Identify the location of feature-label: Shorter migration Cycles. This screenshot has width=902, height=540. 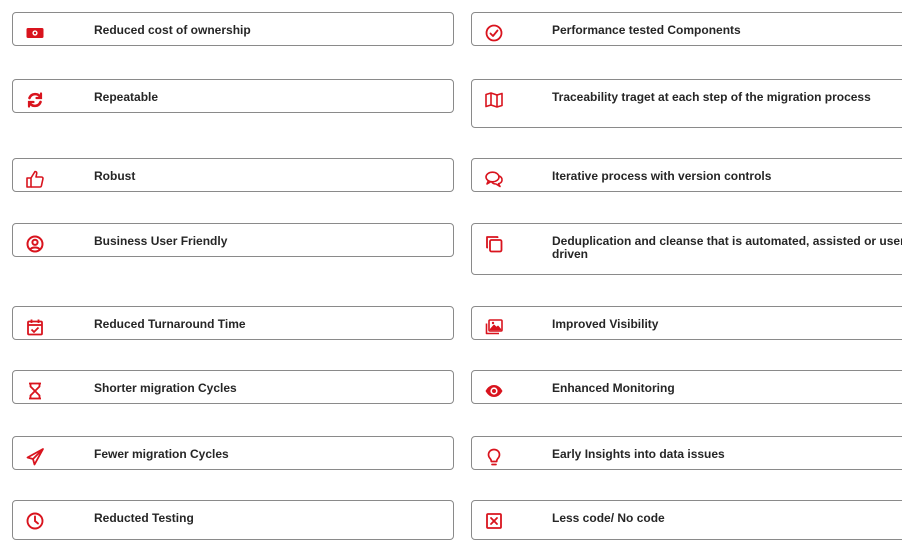
(165, 388).